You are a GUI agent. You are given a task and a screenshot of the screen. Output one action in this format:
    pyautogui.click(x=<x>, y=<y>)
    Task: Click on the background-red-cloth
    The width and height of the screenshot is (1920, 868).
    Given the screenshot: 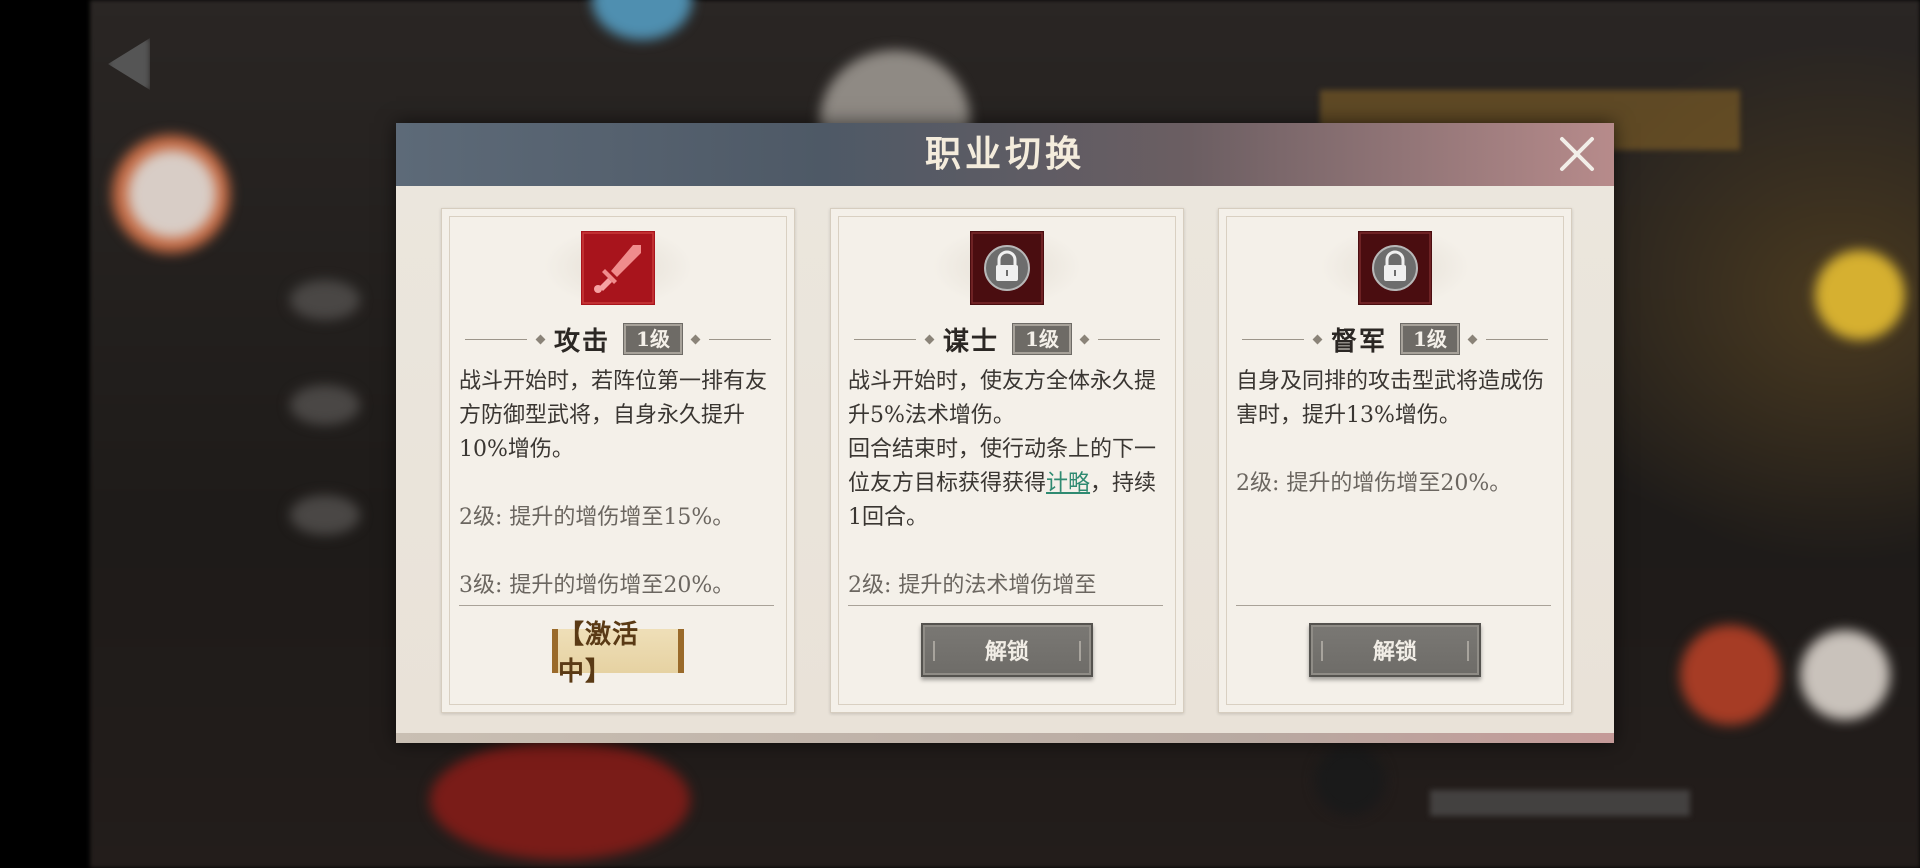 What is the action you would take?
    pyautogui.click(x=560, y=800)
    